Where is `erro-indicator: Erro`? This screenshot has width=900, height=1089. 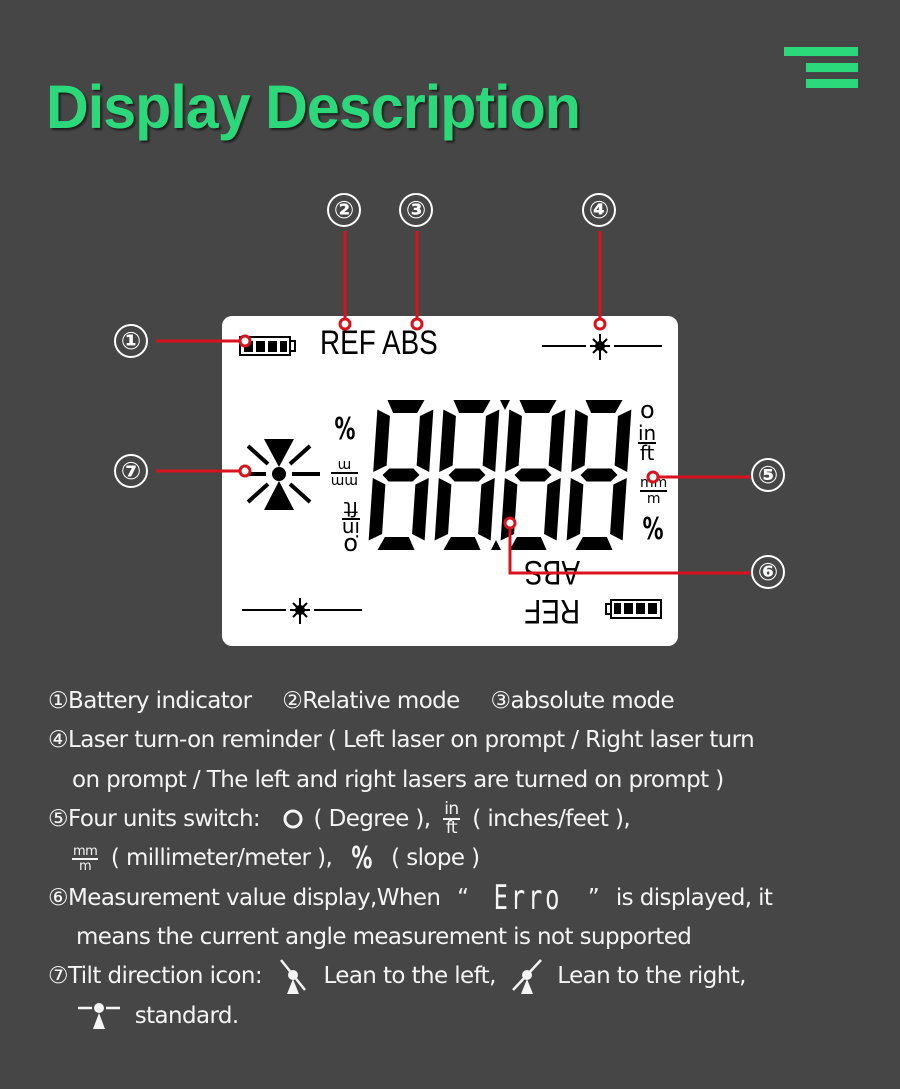
erro-indicator: Erro is located at coordinates (528, 897).